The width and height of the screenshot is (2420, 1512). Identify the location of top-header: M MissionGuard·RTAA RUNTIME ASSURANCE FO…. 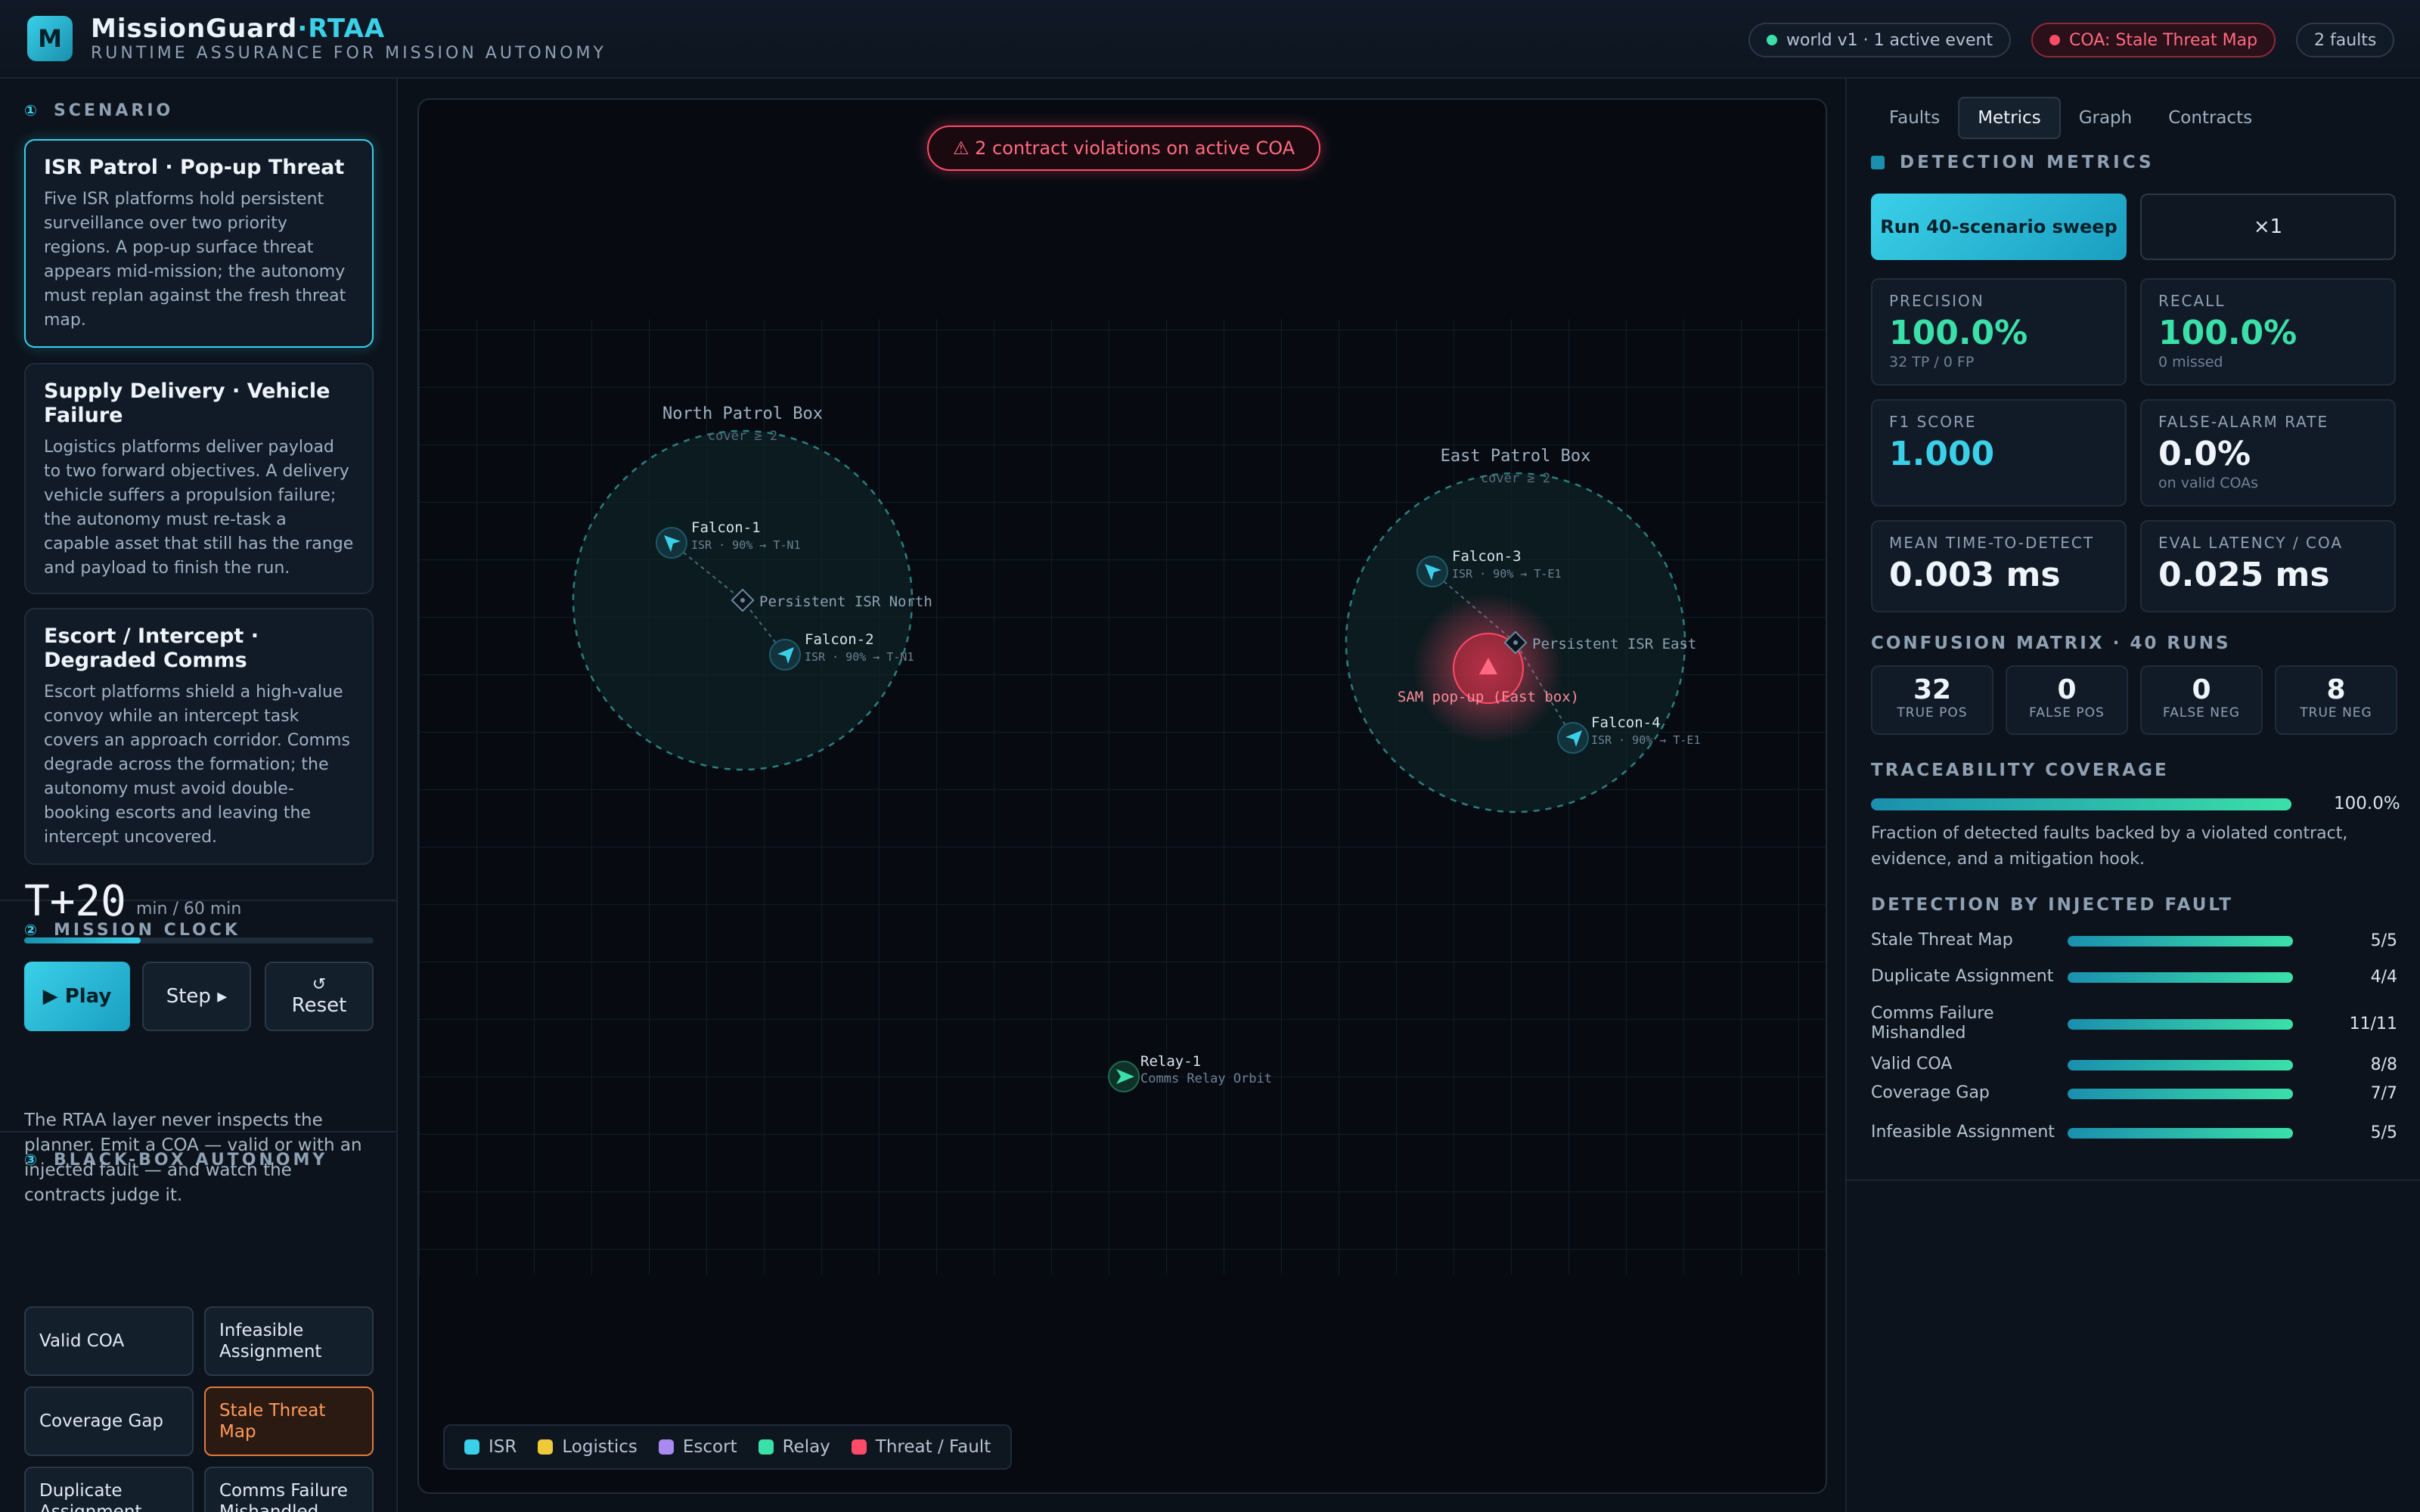
(1210, 40).